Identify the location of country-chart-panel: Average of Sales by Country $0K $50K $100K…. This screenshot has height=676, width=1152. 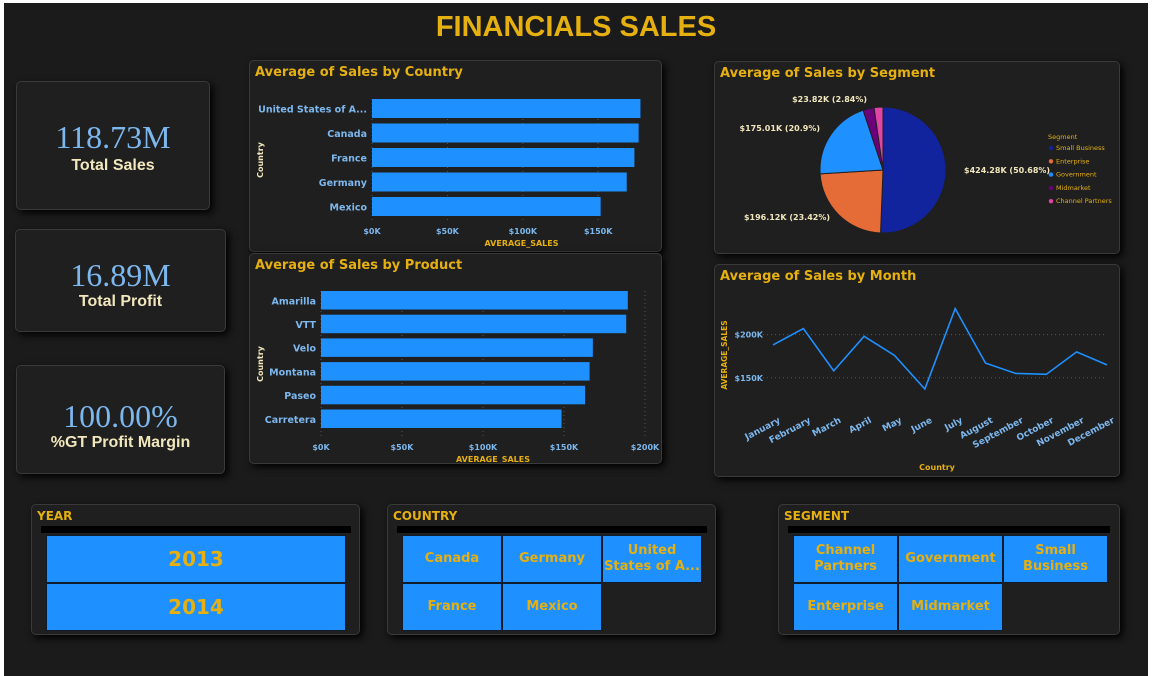
(455, 156).